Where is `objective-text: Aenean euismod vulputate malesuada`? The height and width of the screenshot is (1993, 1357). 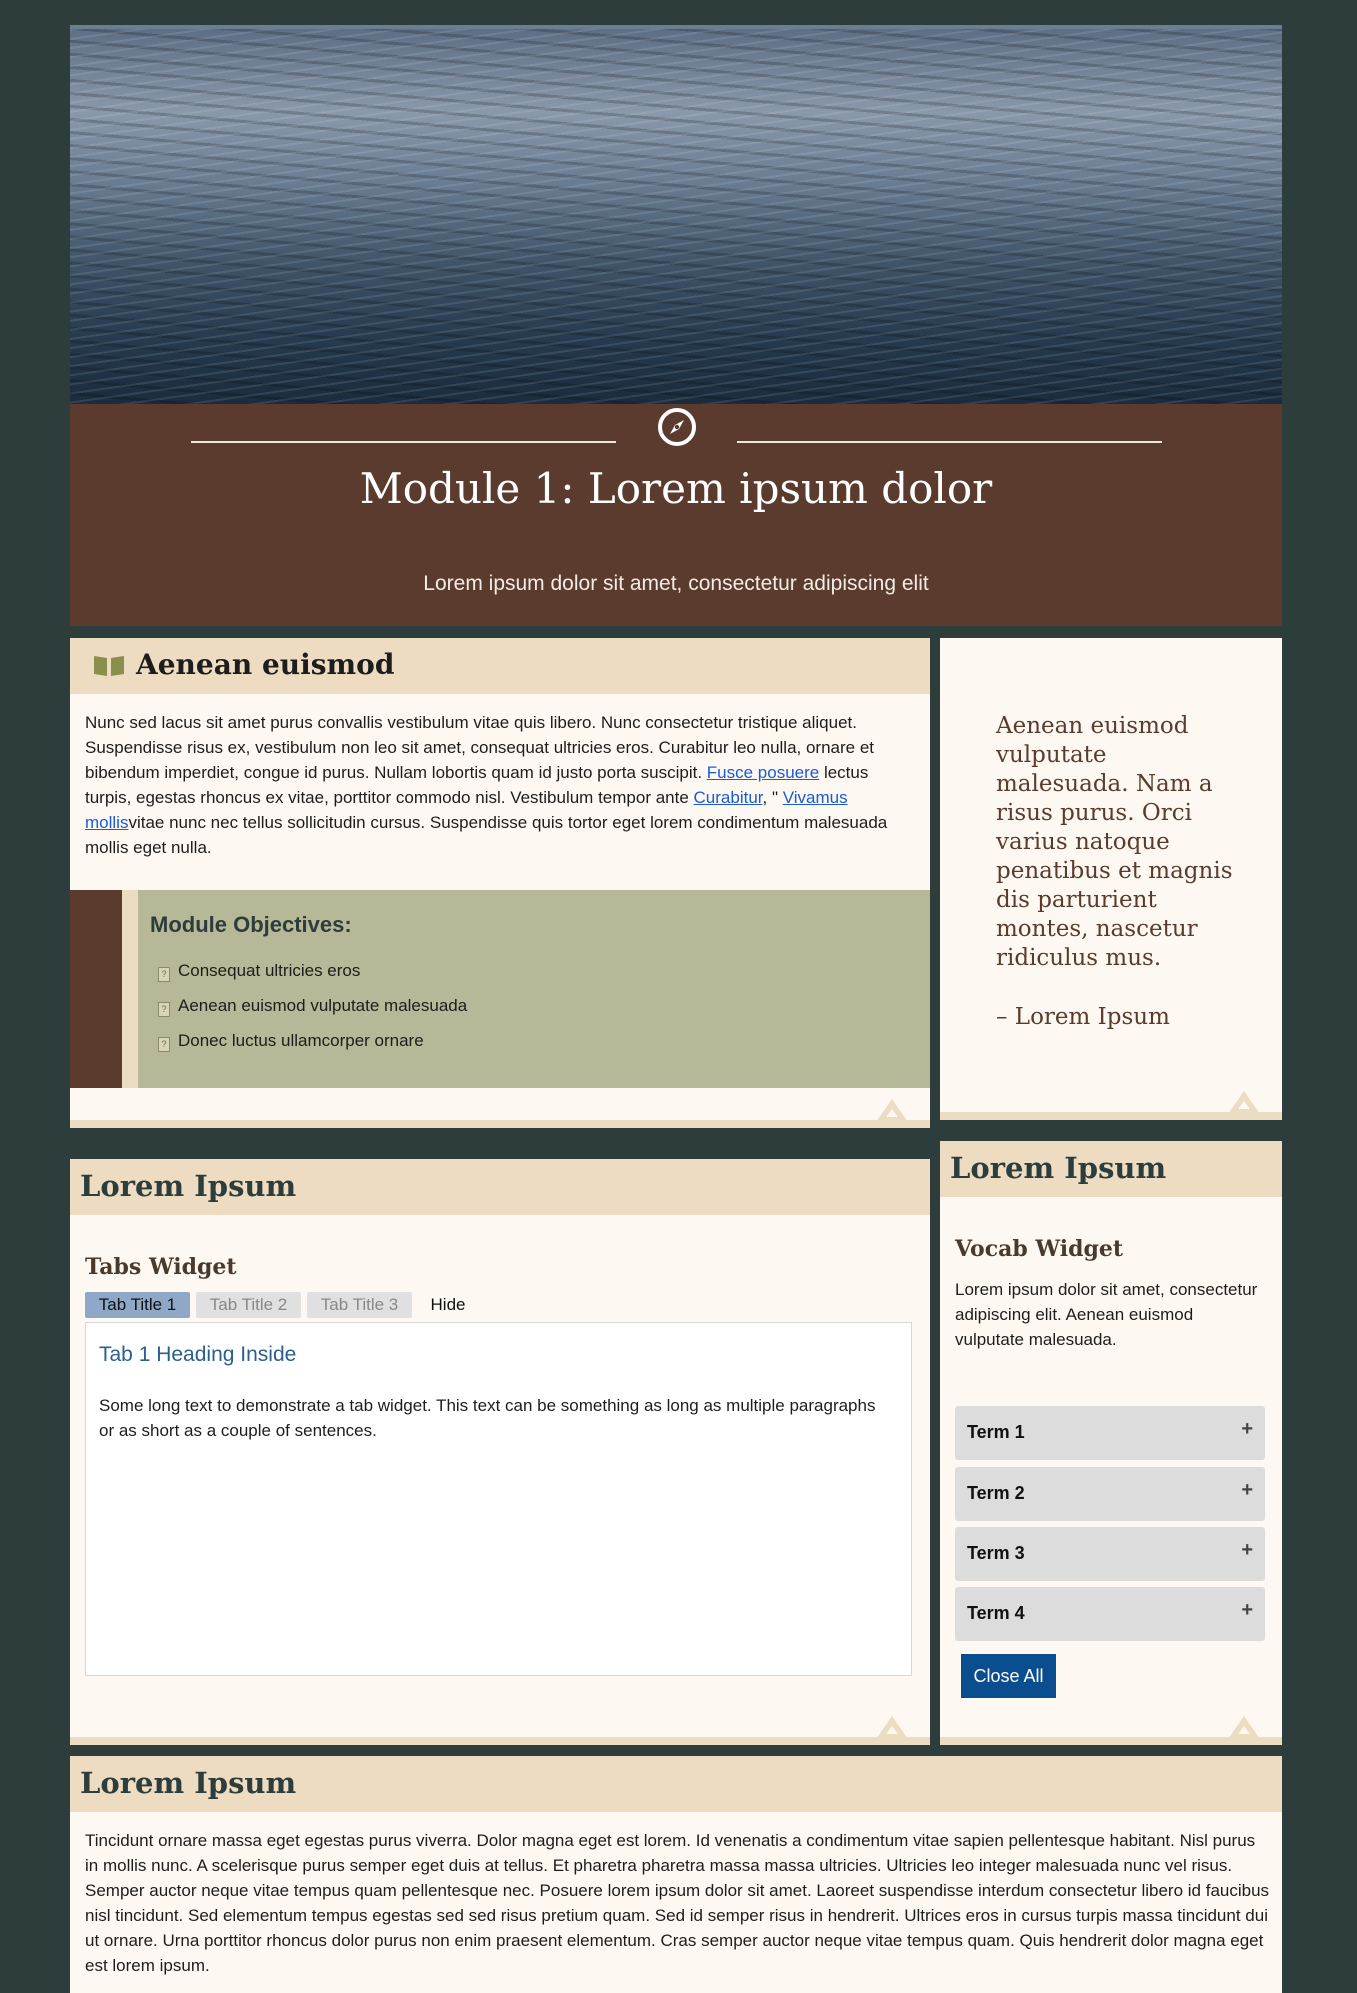 objective-text: Aenean euismod vulputate malesuada is located at coordinates (323, 1005).